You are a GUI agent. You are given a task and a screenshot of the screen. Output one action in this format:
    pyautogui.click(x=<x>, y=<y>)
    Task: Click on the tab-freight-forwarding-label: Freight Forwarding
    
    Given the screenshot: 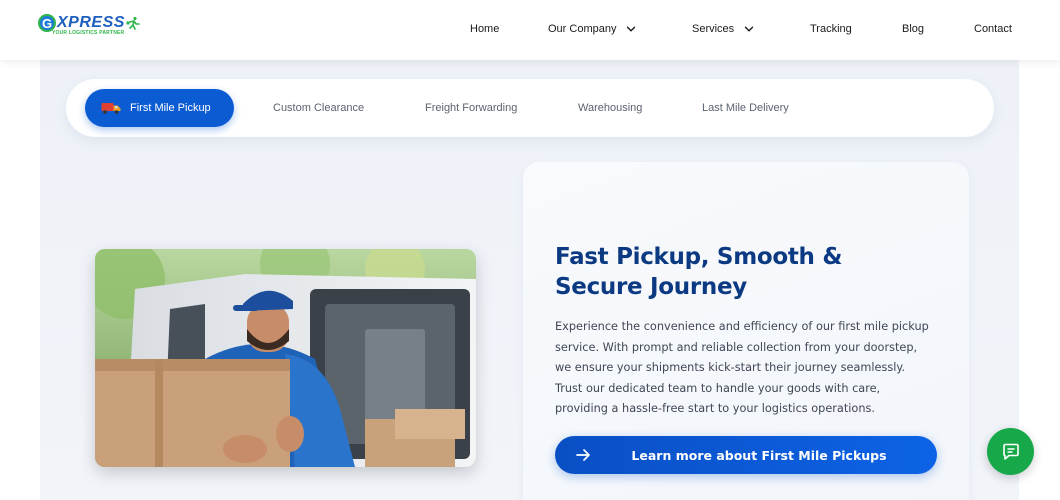 What is the action you would take?
    pyautogui.click(x=471, y=108)
    